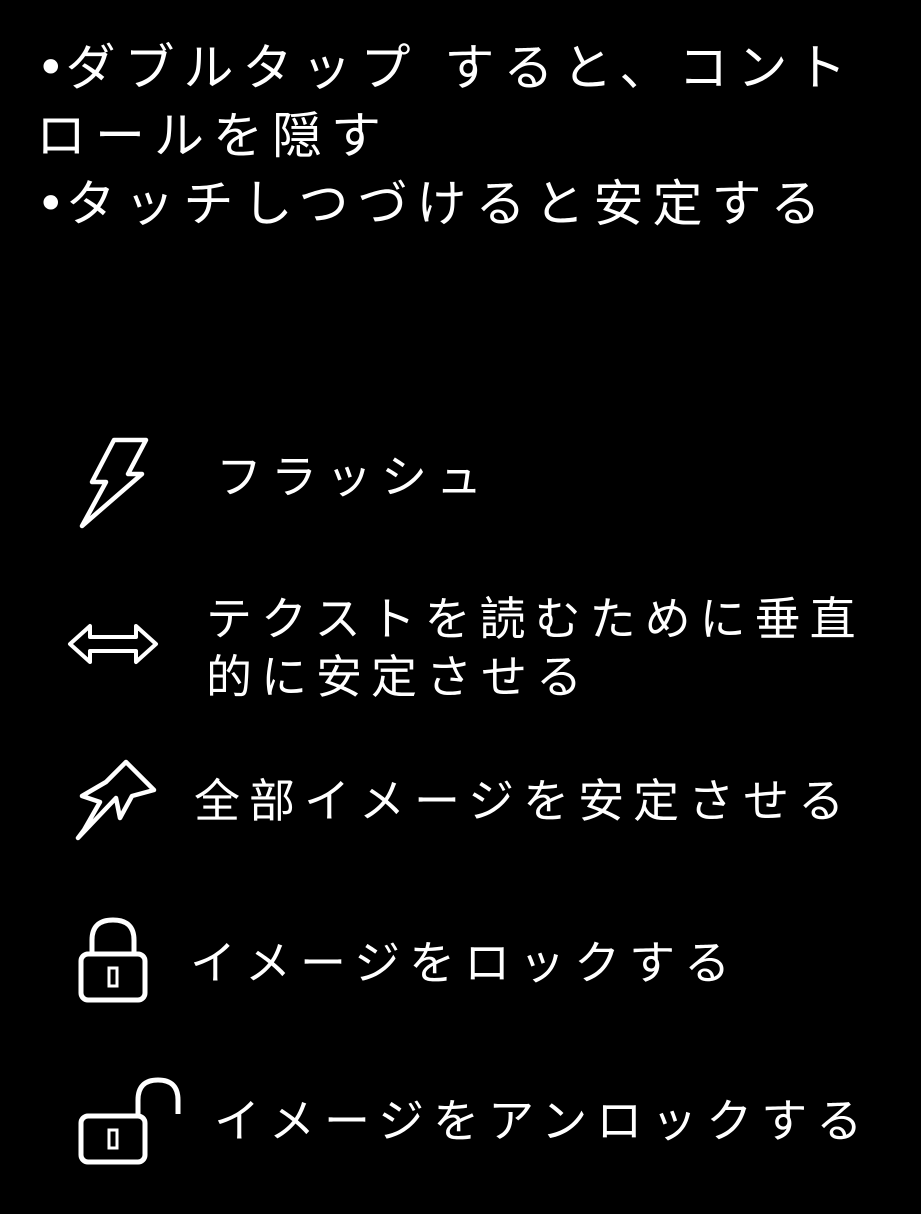  What do you see at coordinates (114, 482) in the screenshot?
I see `lightning-bolt-icon` at bounding box center [114, 482].